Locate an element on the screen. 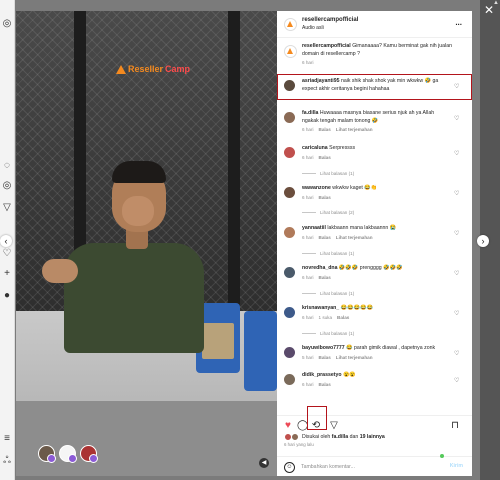 This screenshot has width=500, height=480. like-heart-icon: ♥ is located at coordinates (288, 426).